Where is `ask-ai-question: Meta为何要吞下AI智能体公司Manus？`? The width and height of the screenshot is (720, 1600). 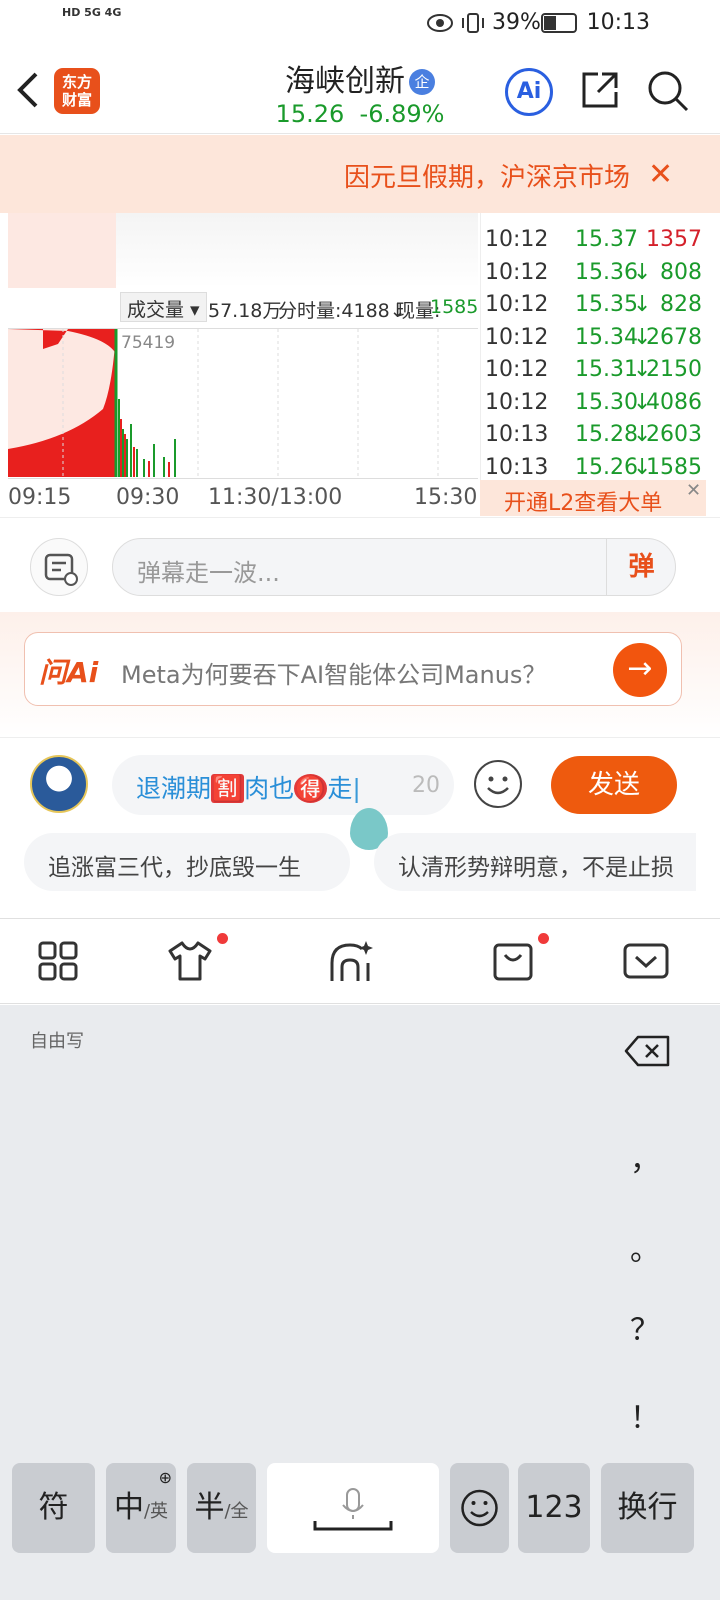
ask-ai-question: Meta为何要吞下AI智能体公司Manus？ is located at coordinates (334, 675).